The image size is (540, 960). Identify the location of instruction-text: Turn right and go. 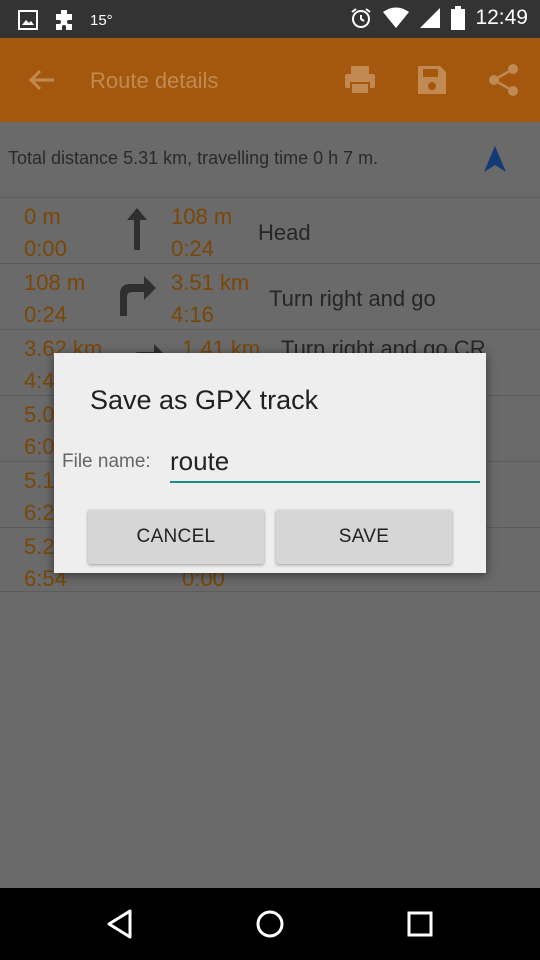
(352, 298).